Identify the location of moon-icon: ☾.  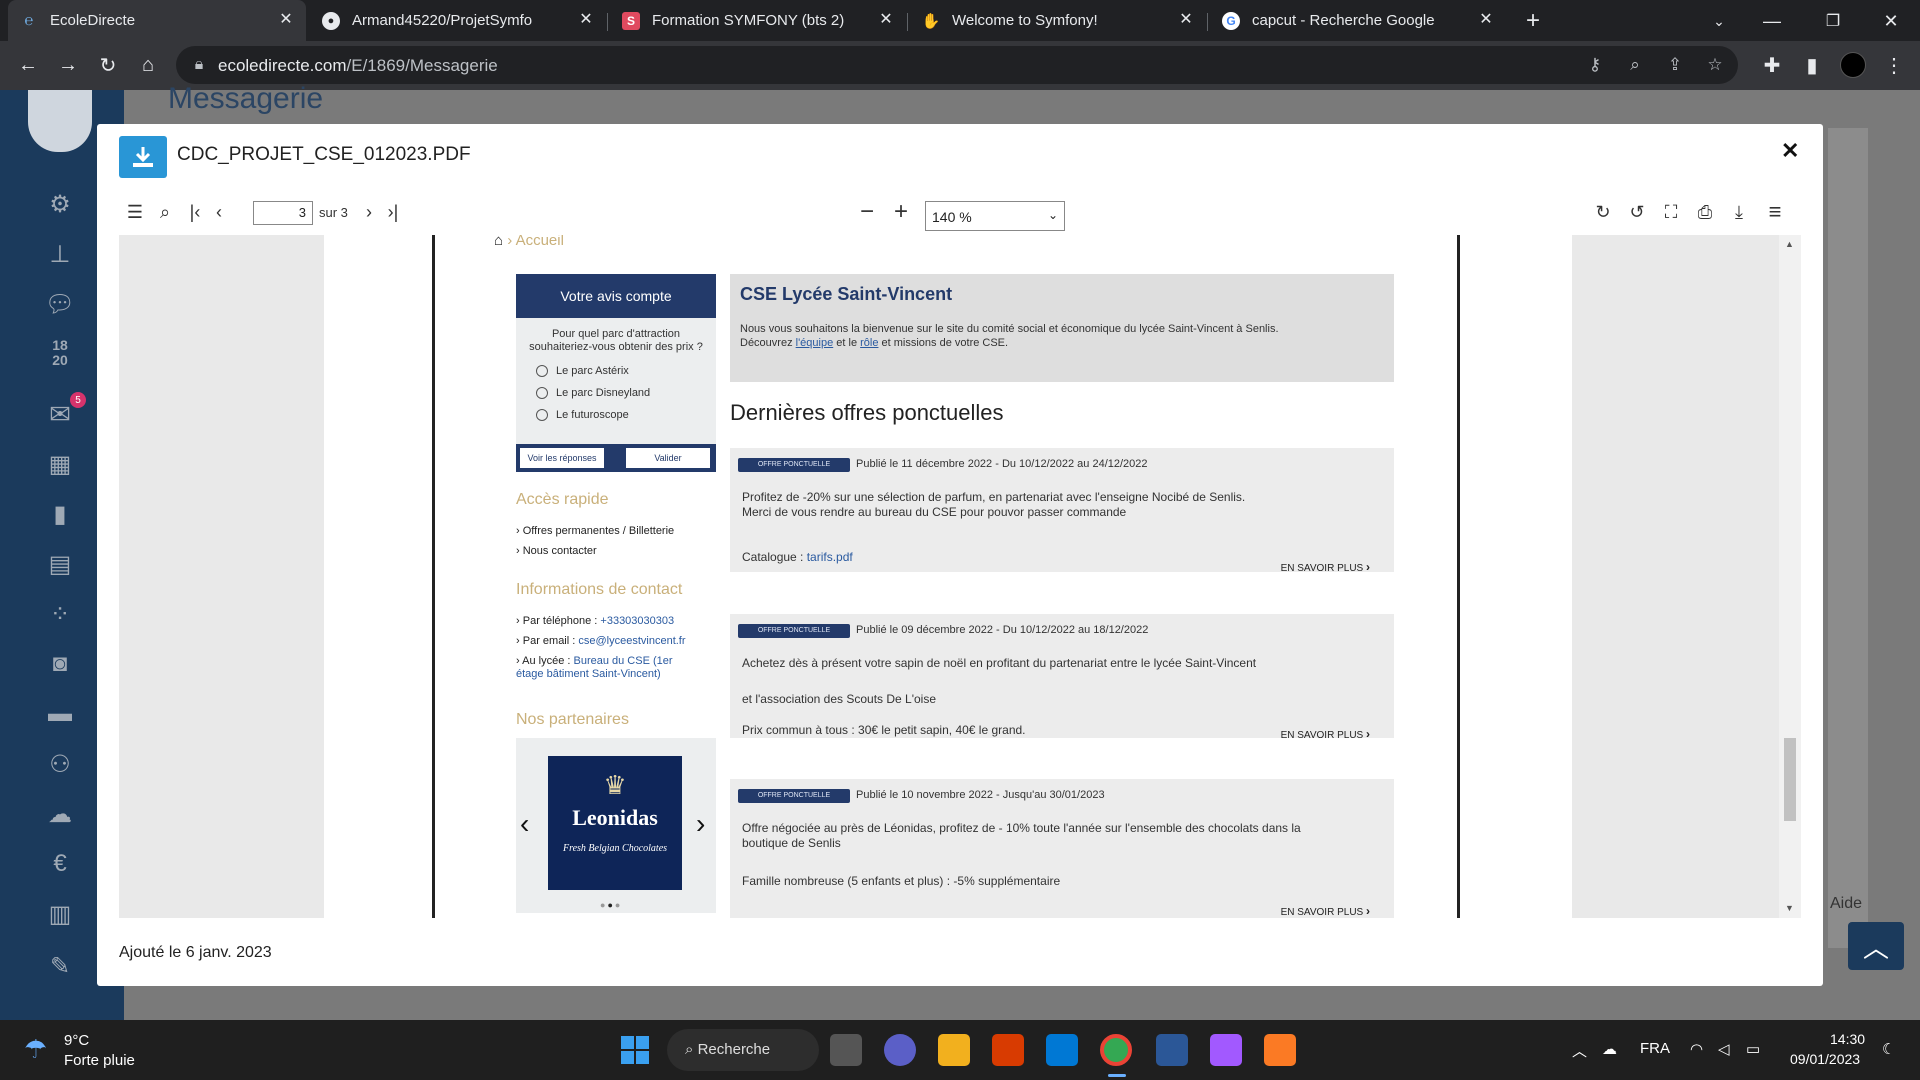
(1888, 1049).